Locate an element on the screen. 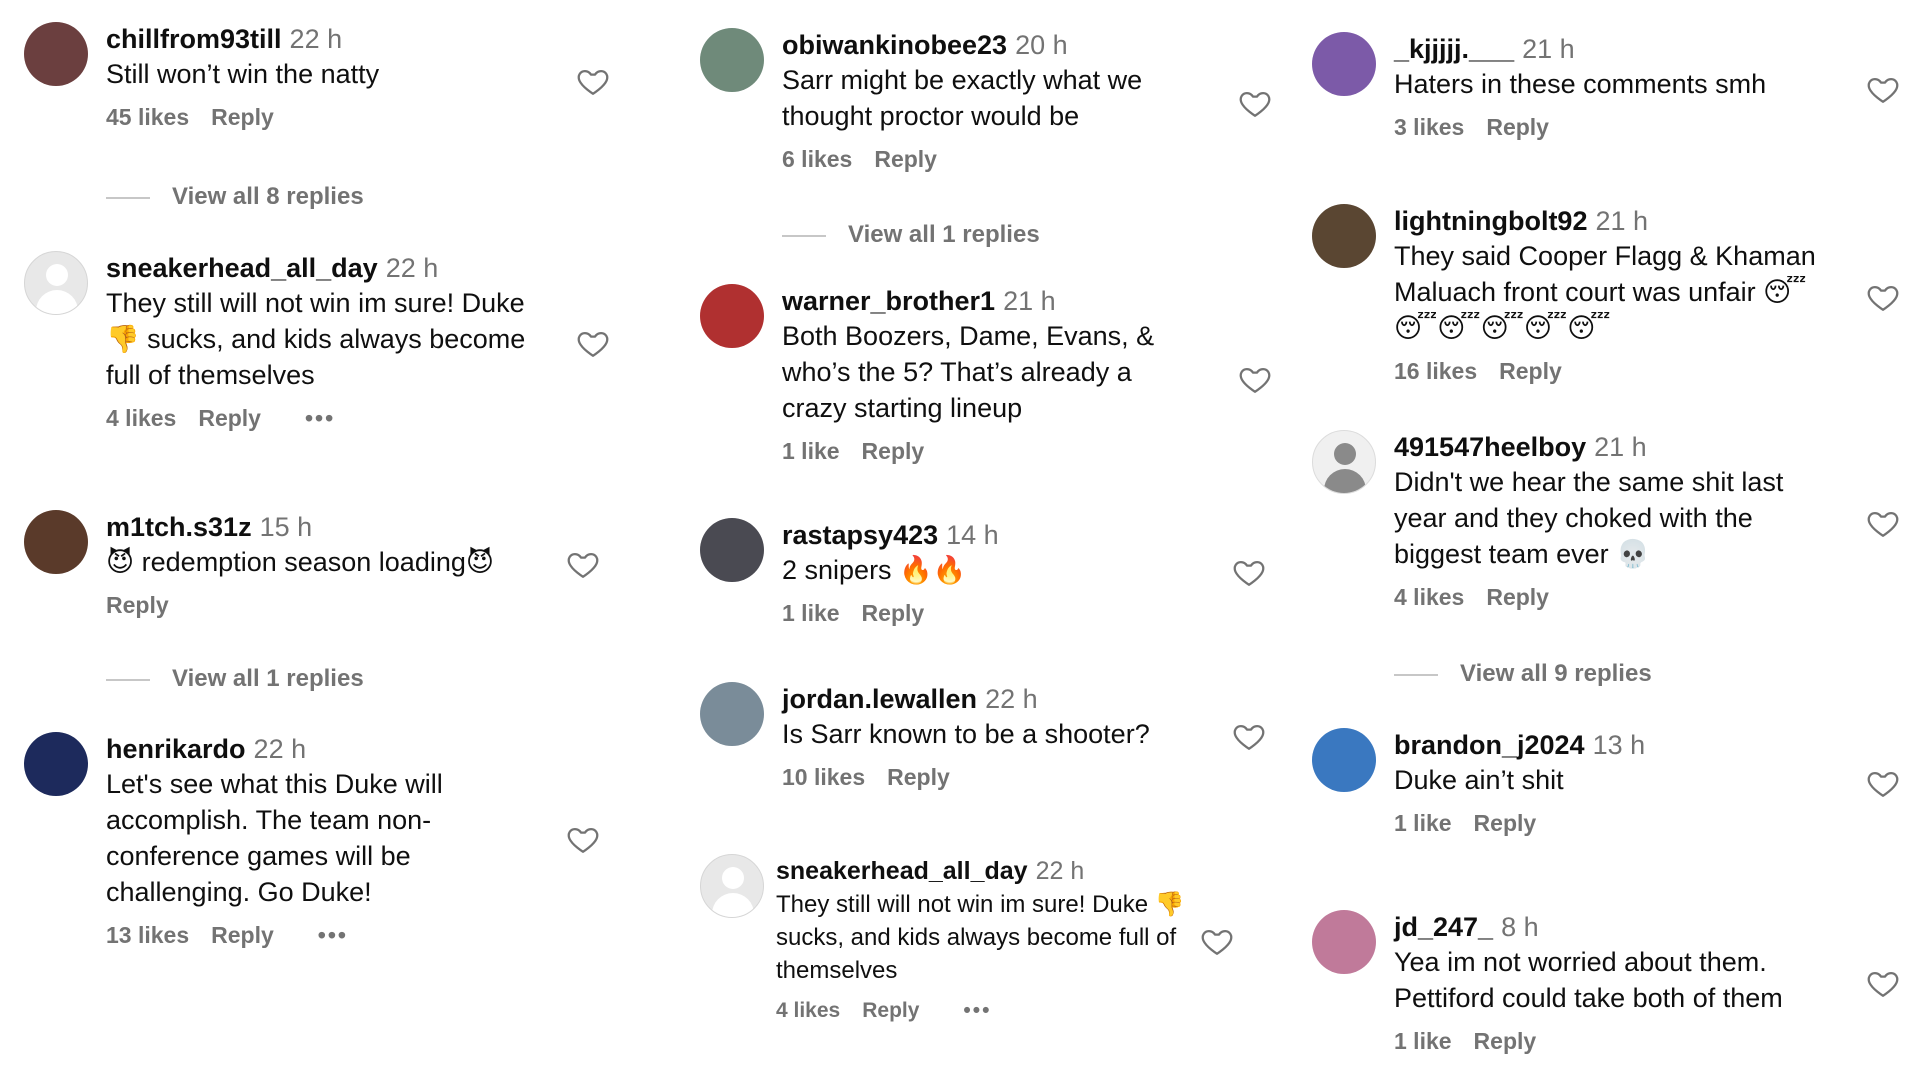 Image resolution: width=1920 pixels, height=1080 pixels. comment-text: 😈 redemption season loading😈 is located at coordinates (300, 562).